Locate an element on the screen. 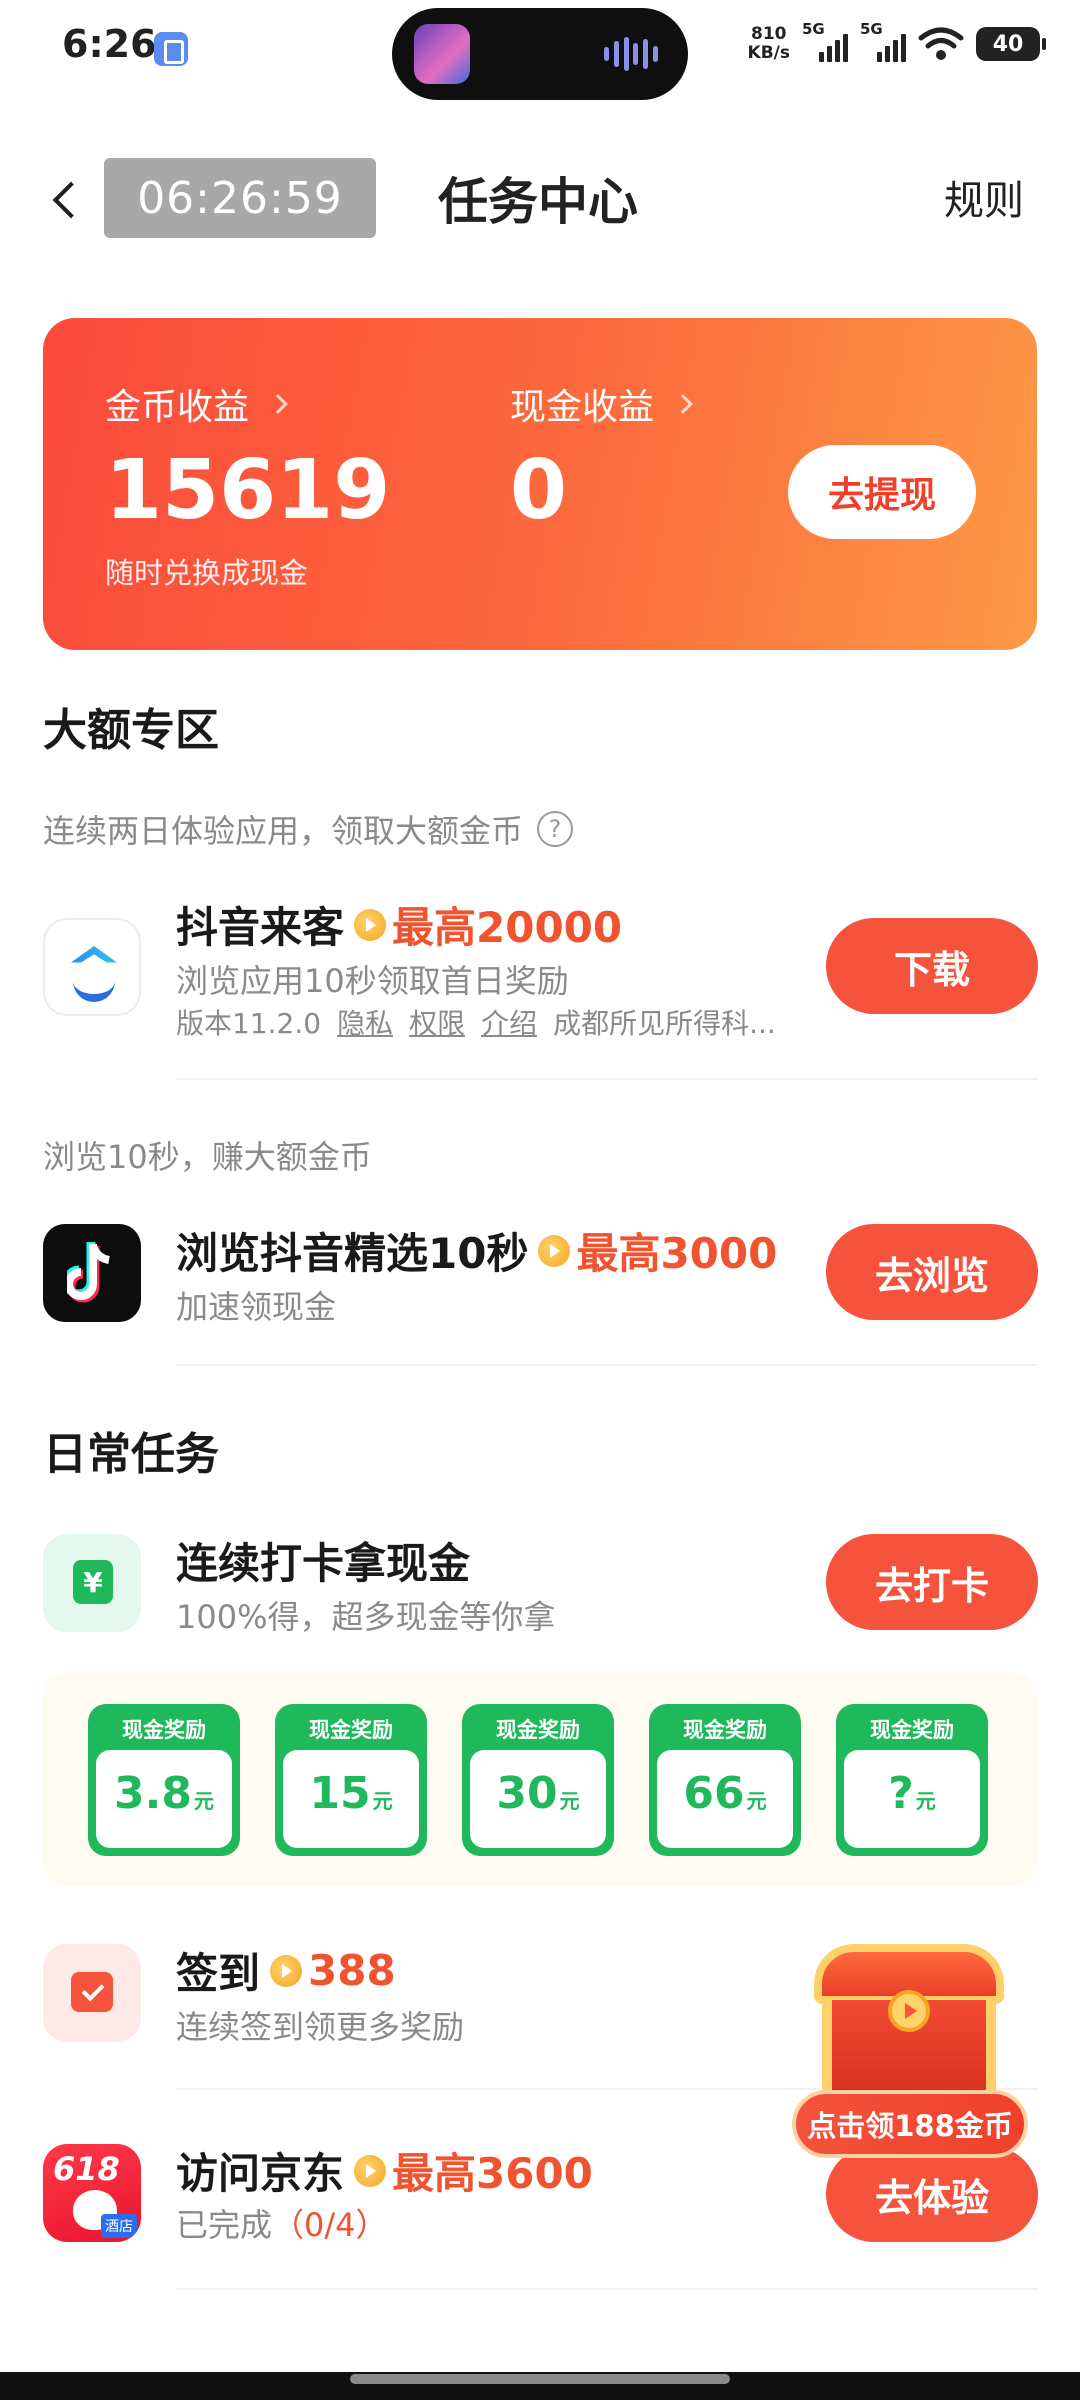  task-status: 已完成（0/4） is located at coordinates (282, 2225).